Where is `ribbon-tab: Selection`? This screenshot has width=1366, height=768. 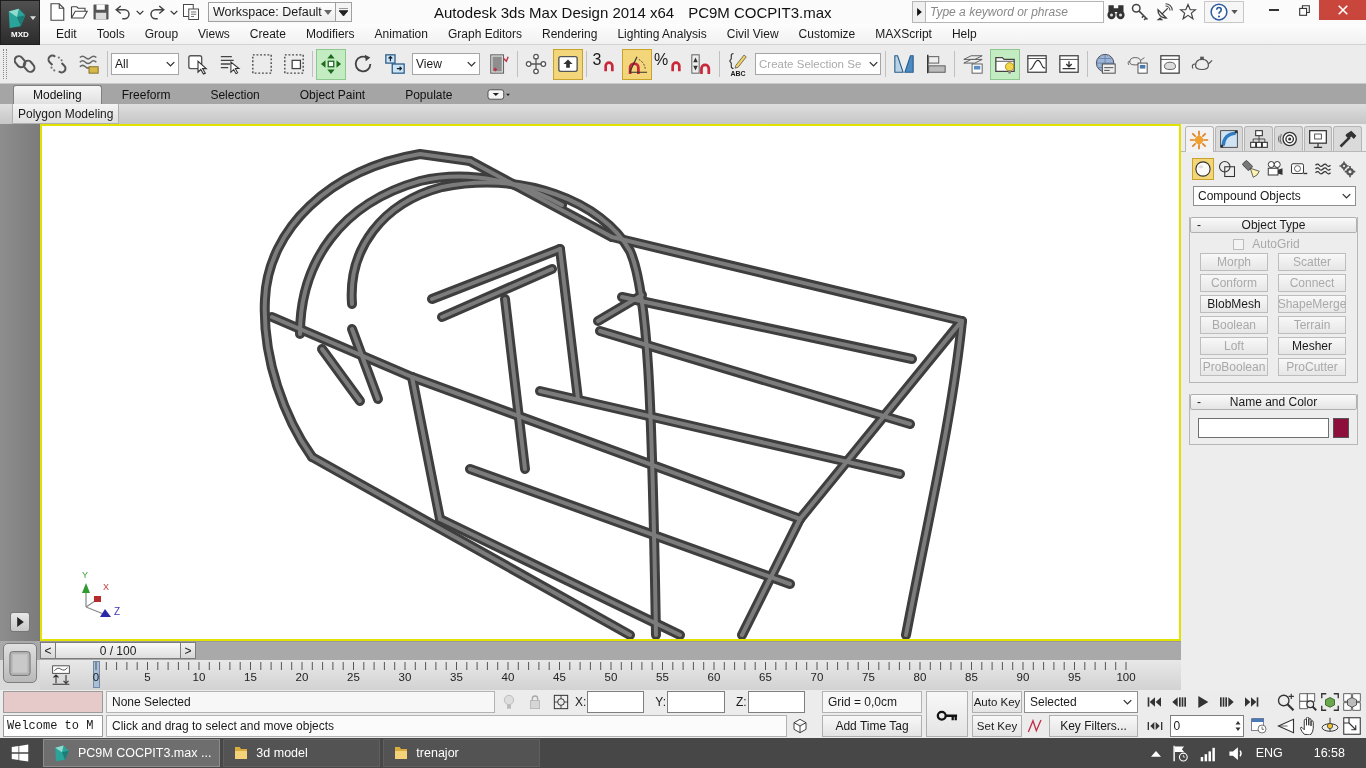 ribbon-tab: Selection is located at coordinates (235, 94).